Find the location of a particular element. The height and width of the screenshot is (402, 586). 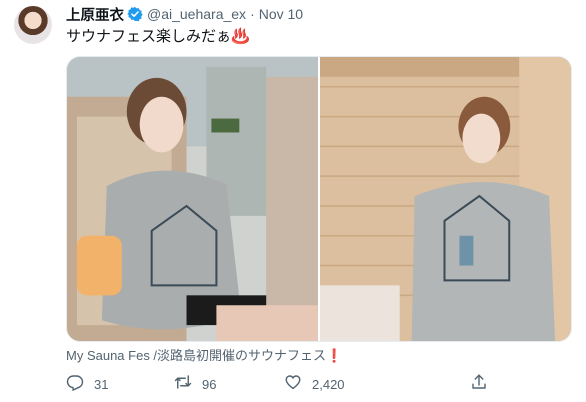

retweet-button: 96 is located at coordinates (195, 384).